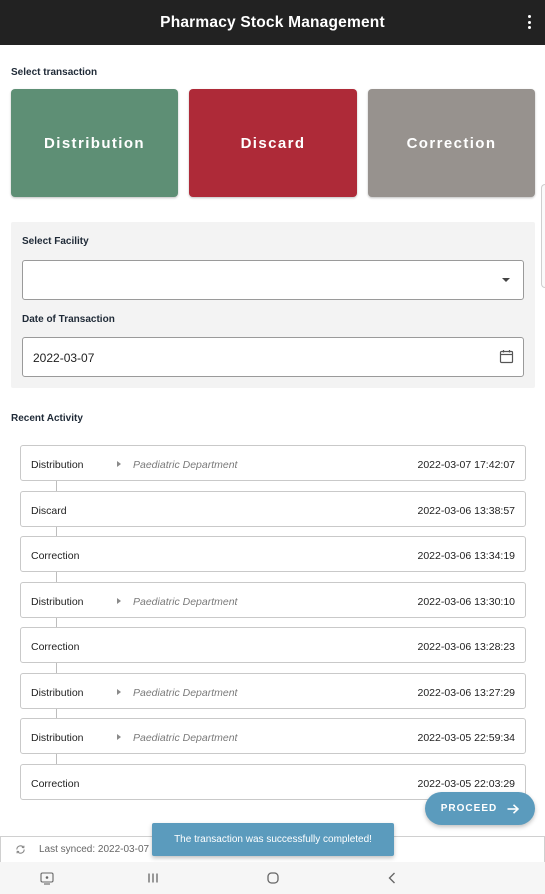  What do you see at coordinates (273, 509) in the screenshot?
I see `activity-item: Discard 2022-03-06 13:38:57` at bounding box center [273, 509].